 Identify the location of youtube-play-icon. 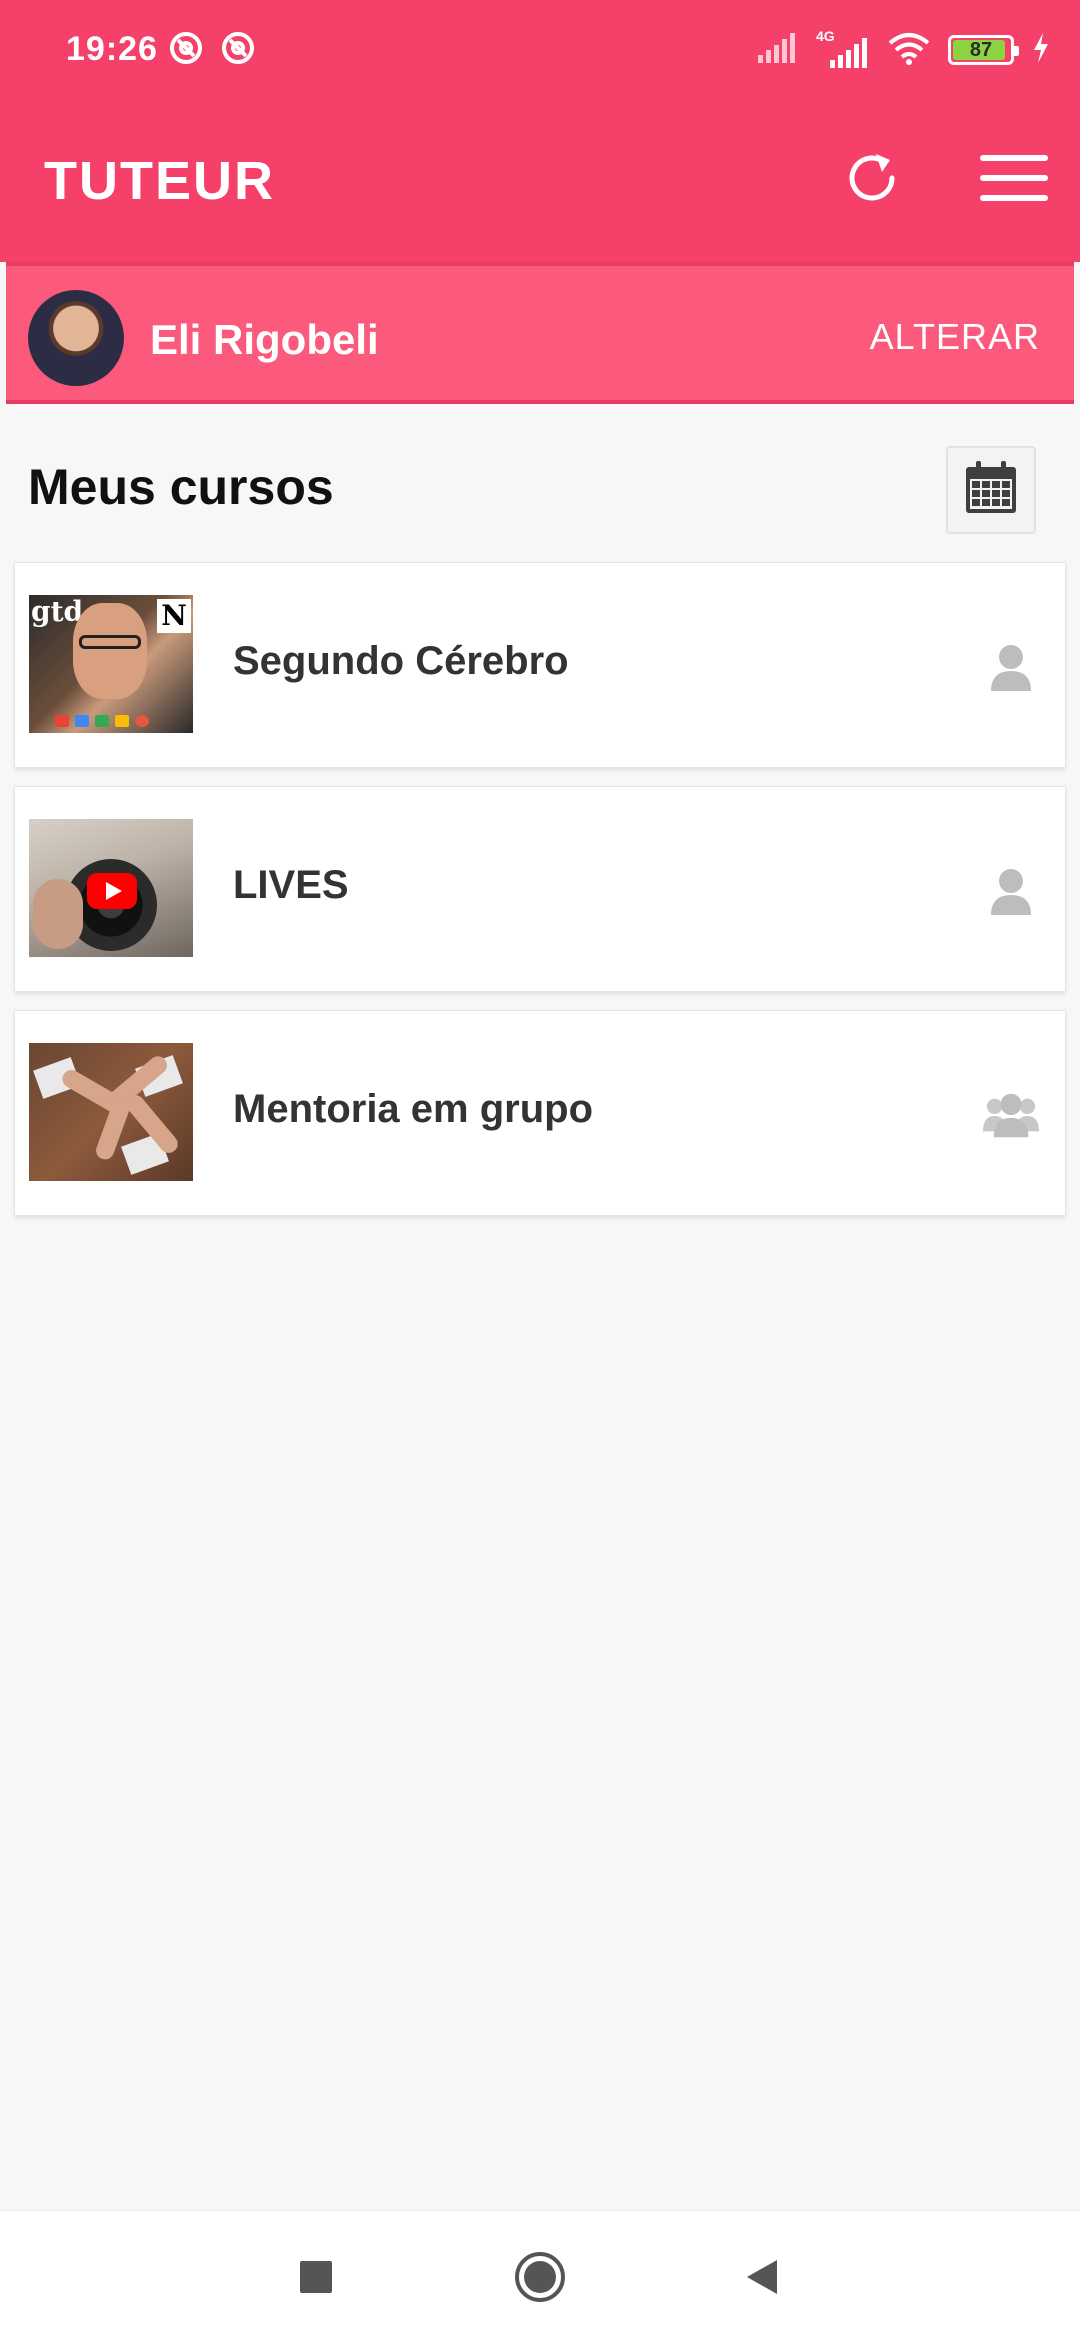
(112, 891).